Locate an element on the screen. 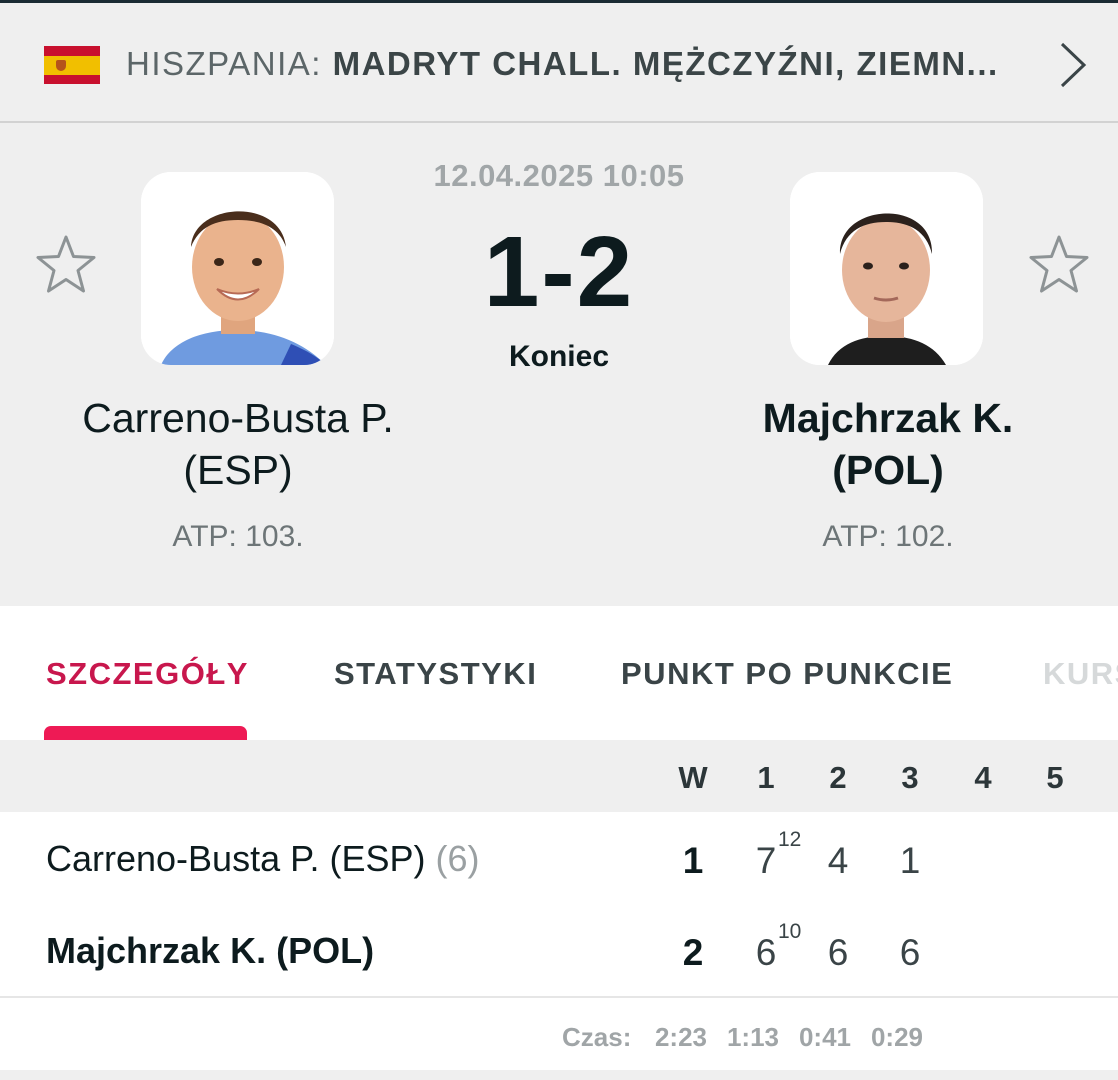 The image size is (1118, 1080). league-country: HISZPANIA: is located at coordinates (224, 63).